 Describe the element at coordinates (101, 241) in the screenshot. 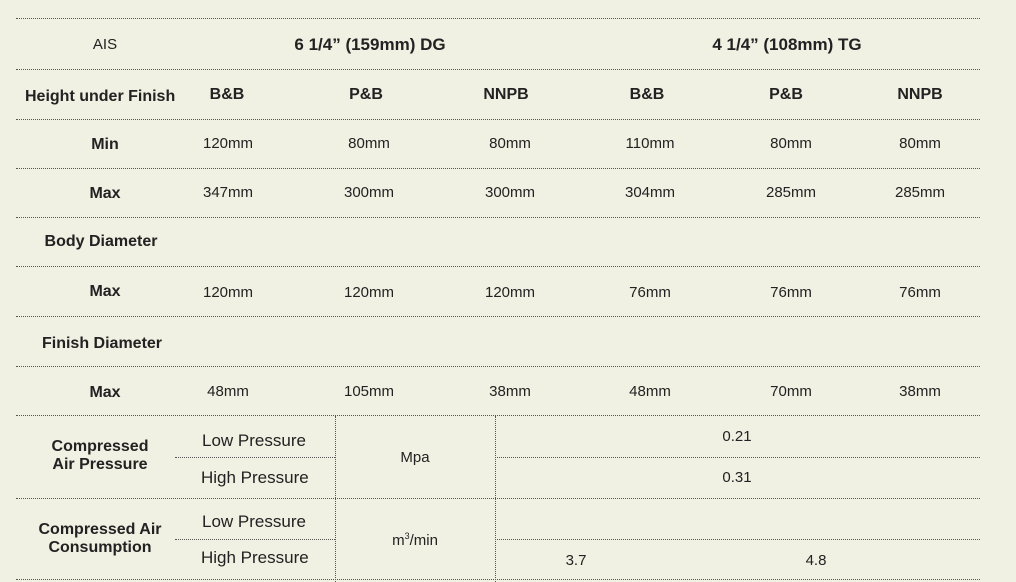

I see `body-diameter-label: Body Diameter` at that location.